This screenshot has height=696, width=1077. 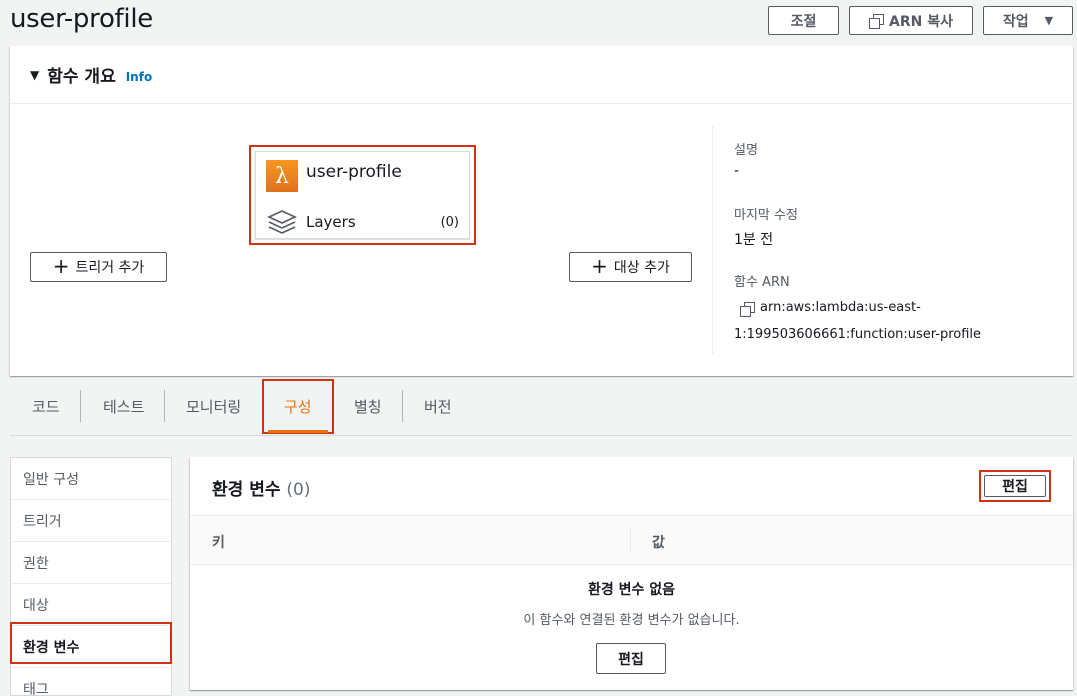 I want to click on overview-header: ▼ 함수 개요 Info, so click(x=541, y=75).